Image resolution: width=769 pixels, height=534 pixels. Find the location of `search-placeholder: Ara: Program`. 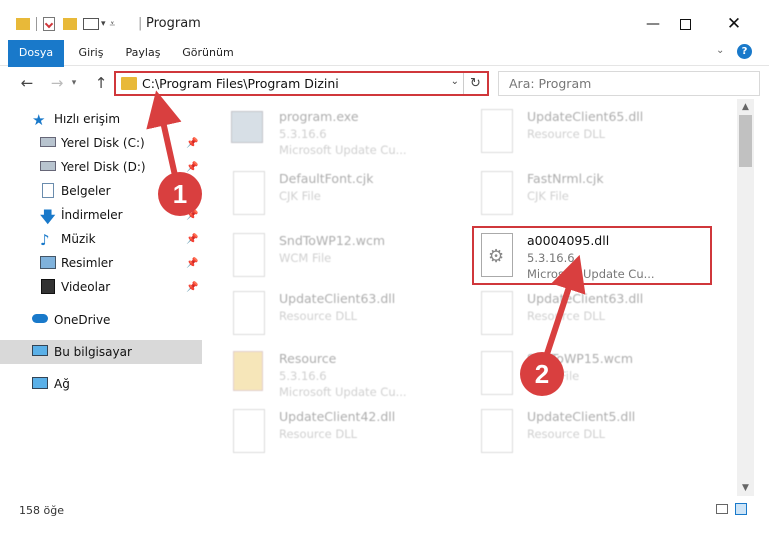

search-placeholder: Ara: Program is located at coordinates (550, 83).